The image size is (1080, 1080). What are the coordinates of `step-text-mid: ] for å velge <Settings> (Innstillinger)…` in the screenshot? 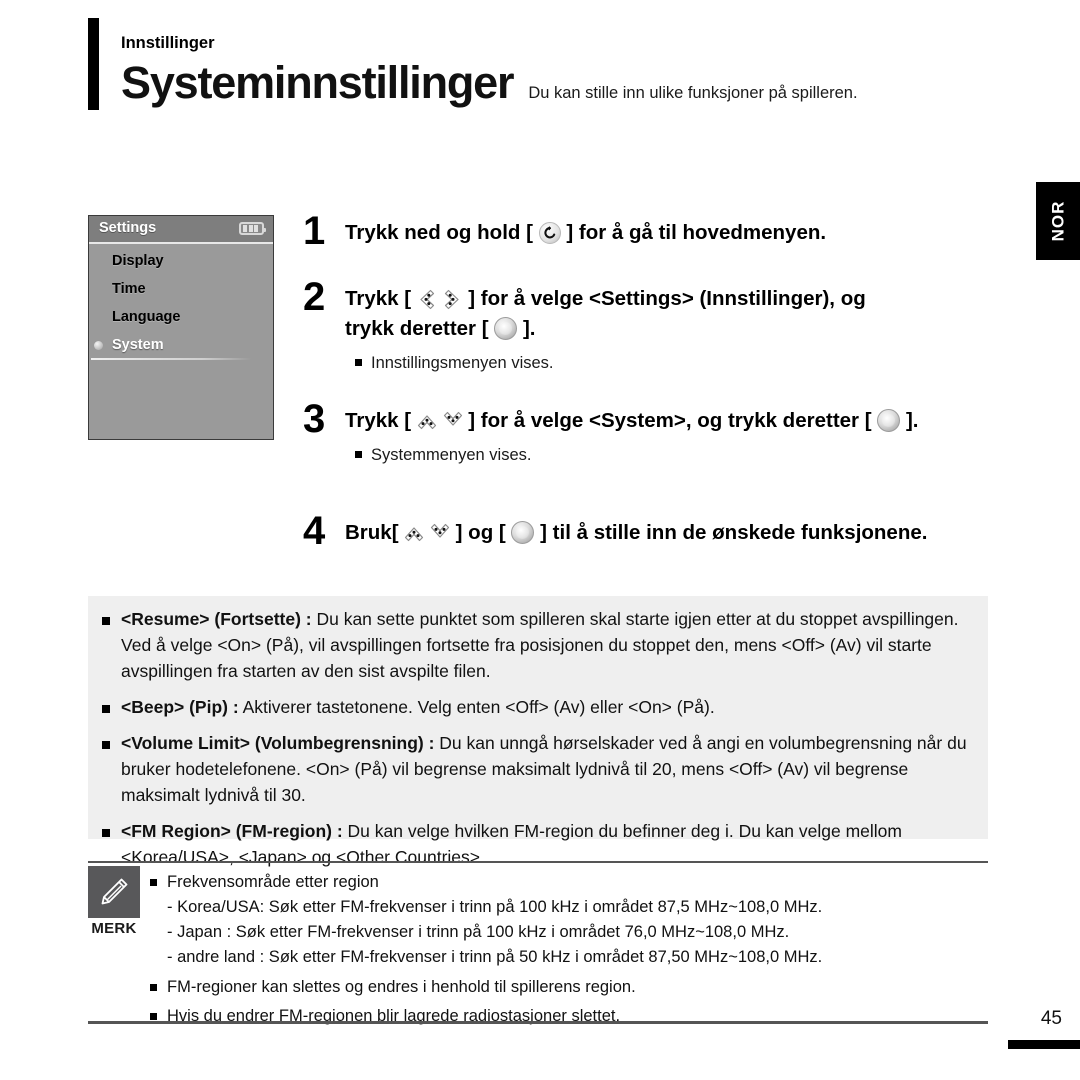 It's located at (667, 298).